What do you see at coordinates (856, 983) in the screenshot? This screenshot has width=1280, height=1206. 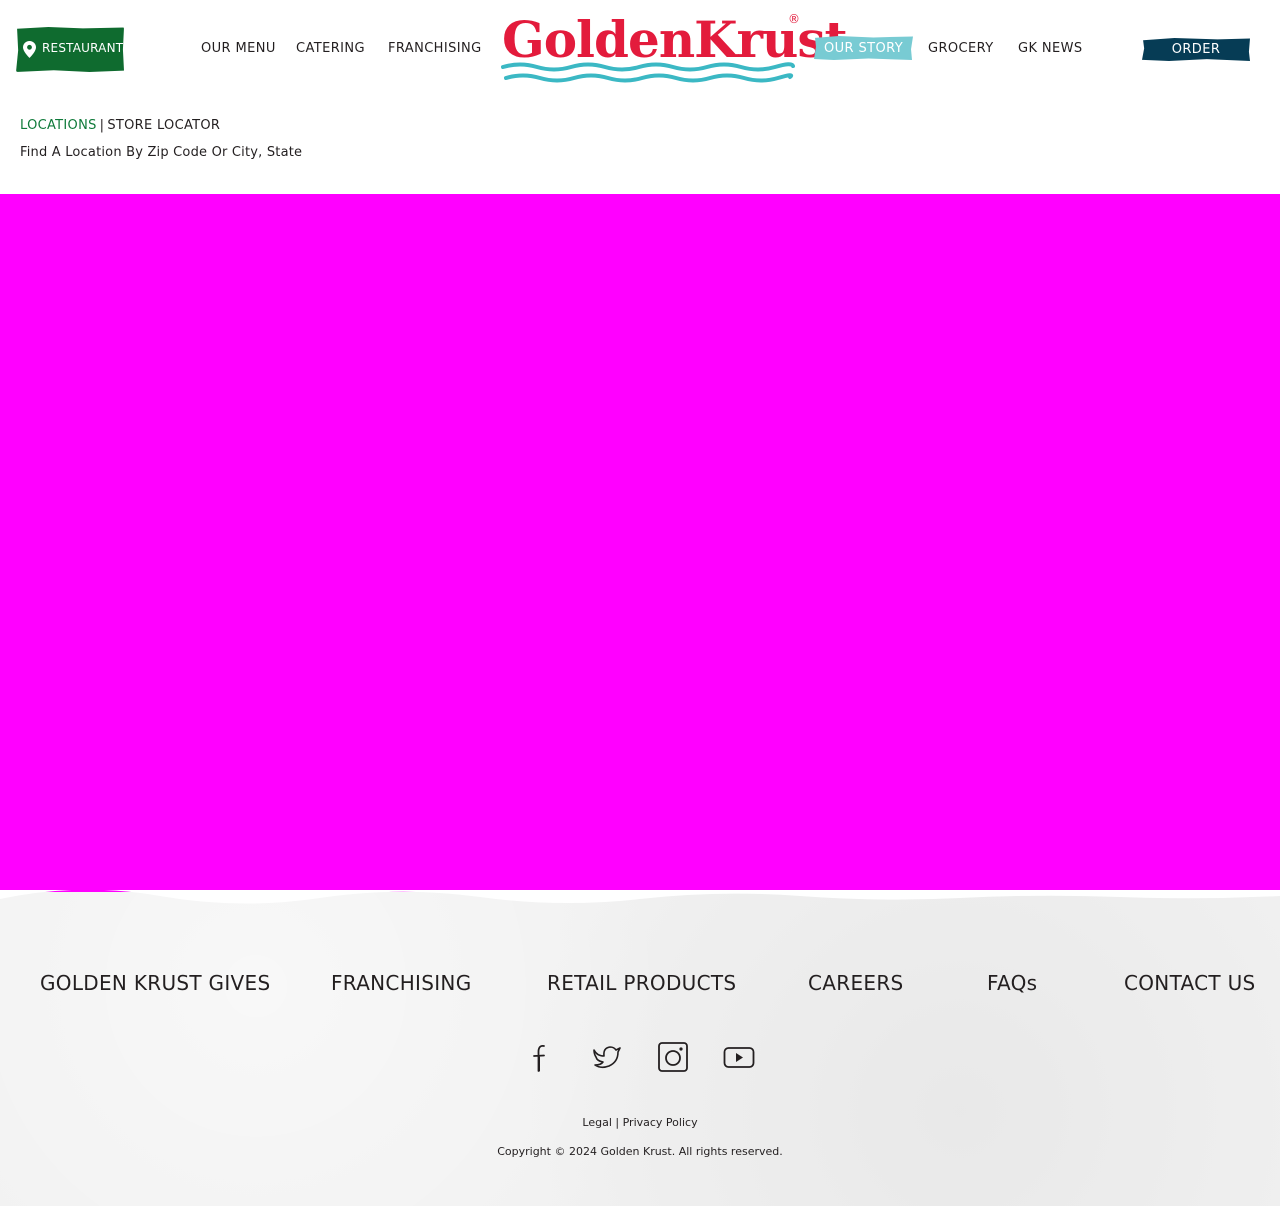 I see `footer-link-careers: CAREERS` at bounding box center [856, 983].